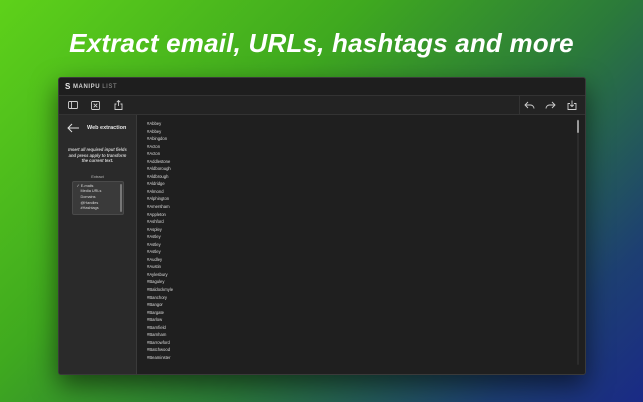  Describe the element at coordinates (68, 86) in the screenshot. I see `logo-mark: S` at that location.